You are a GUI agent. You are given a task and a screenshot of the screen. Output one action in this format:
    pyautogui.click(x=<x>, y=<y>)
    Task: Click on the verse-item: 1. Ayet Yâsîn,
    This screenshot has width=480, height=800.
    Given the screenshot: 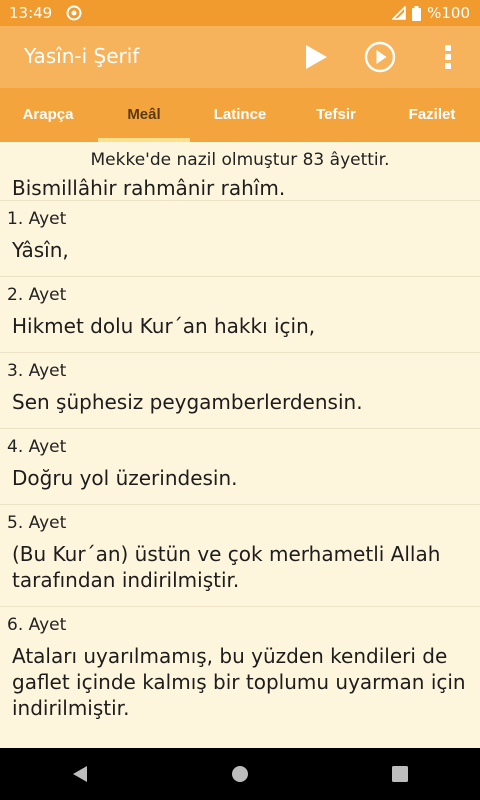 What is the action you would take?
    pyautogui.click(x=240, y=239)
    